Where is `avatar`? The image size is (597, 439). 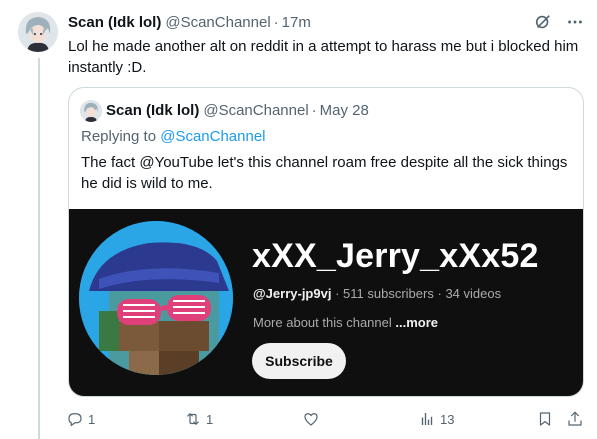
avatar is located at coordinates (38, 32).